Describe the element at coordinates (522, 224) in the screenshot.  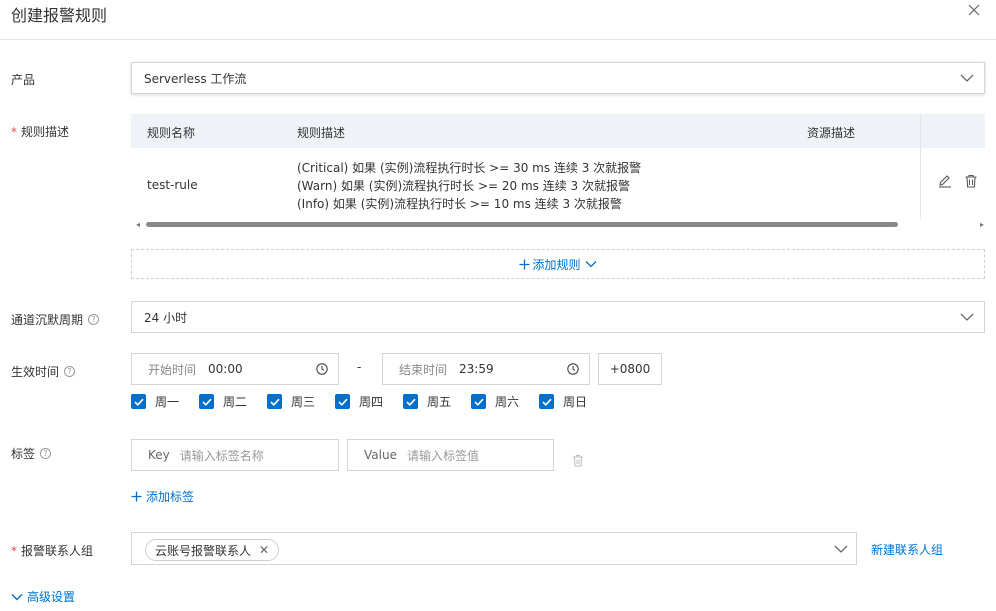
I see `scrollbar-thumb` at that location.